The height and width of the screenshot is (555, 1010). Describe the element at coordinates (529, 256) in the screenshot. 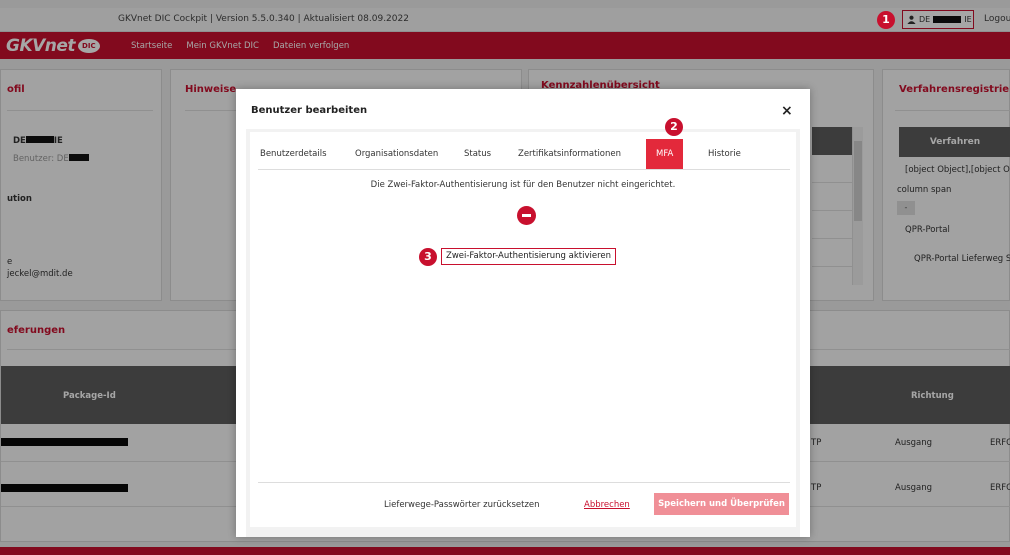

I see `activate-2fa-button: Zwei-Faktor-Authentisierung aktivieren` at that location.